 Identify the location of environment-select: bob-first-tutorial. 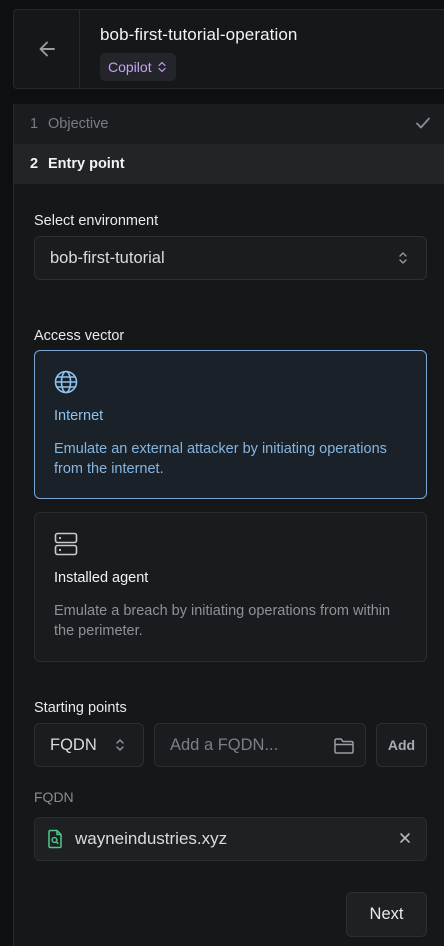
(230, 258).